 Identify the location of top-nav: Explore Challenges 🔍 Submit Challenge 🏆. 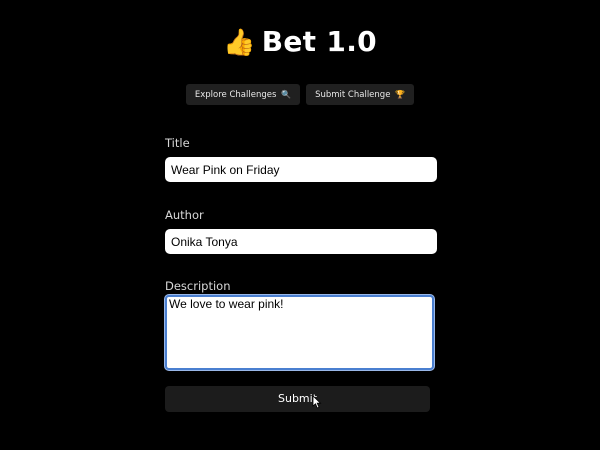
(300, 94).